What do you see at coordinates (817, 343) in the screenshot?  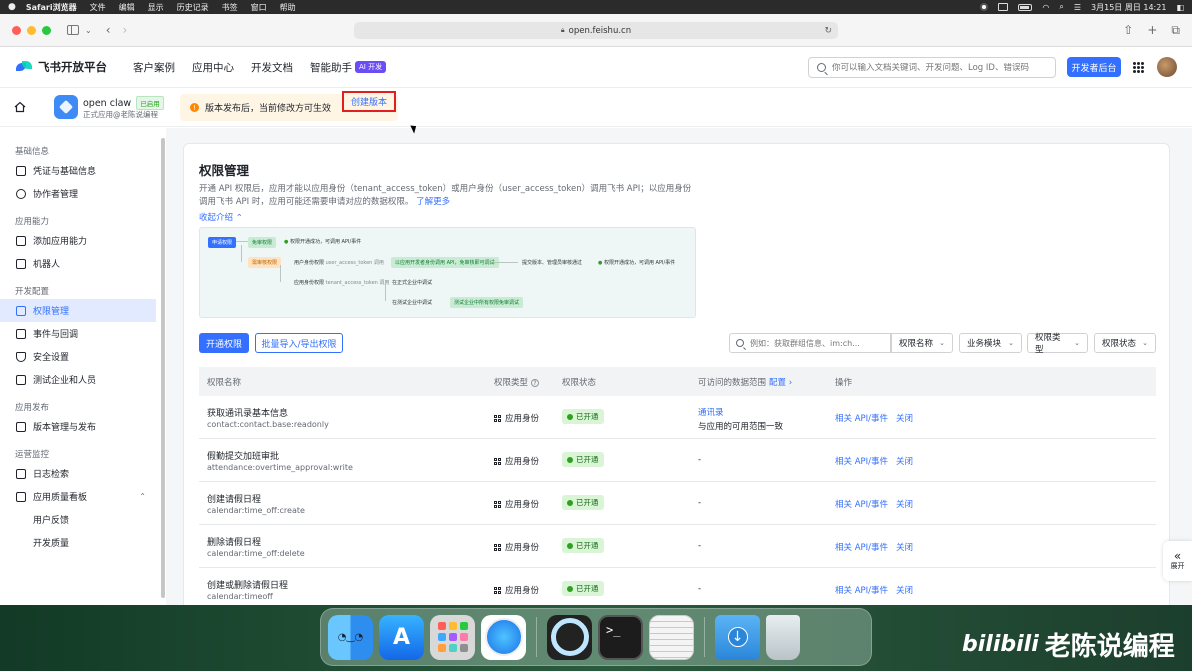 I see `permission-search-input` at bounding box center [817, 343].